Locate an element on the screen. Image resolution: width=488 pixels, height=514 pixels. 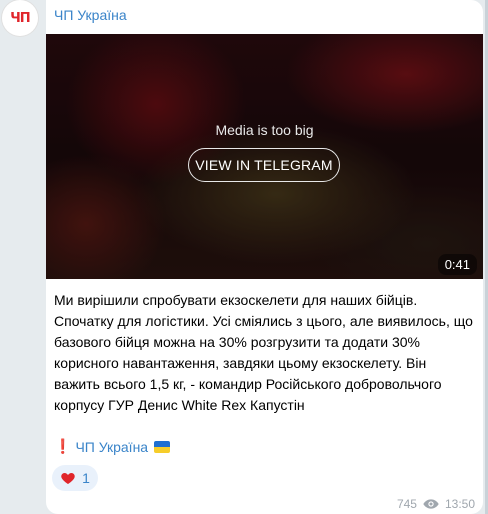
view-in-telegram-button: VIEW IN TELEGRAM is located at coordinates (264, 165).